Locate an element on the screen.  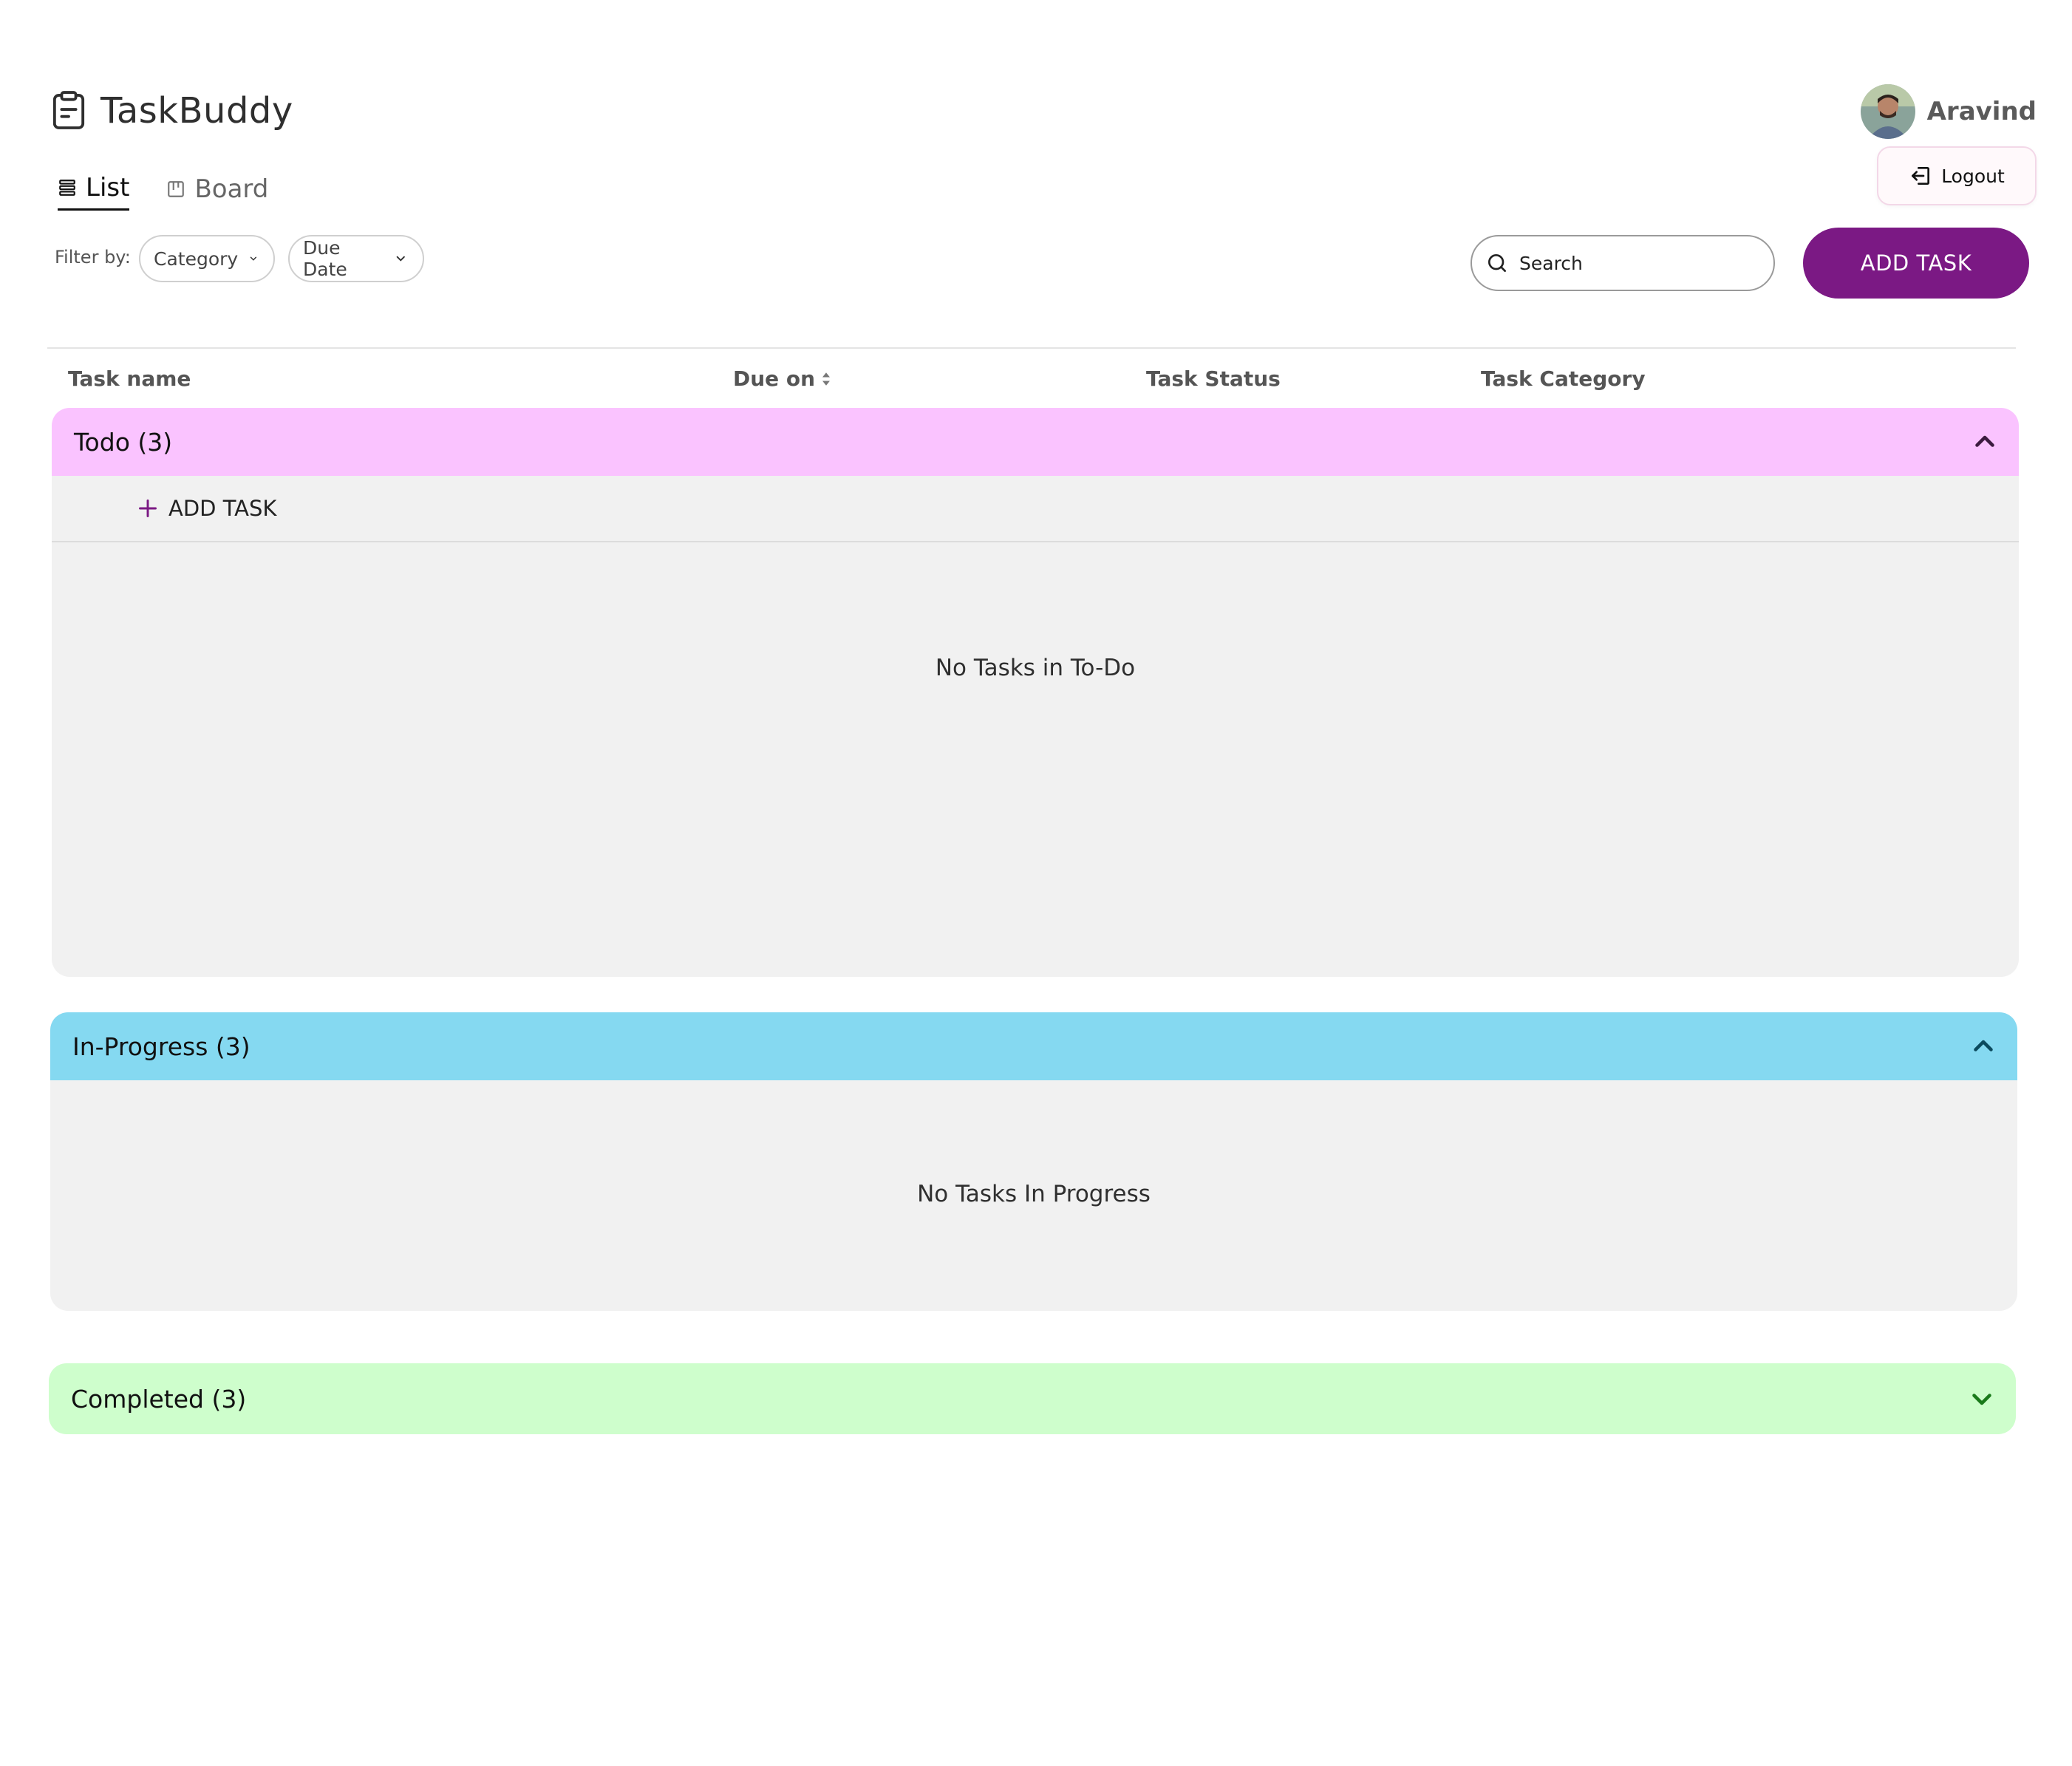
app-title: TaskBuddy is located at coordinates (196, 111).